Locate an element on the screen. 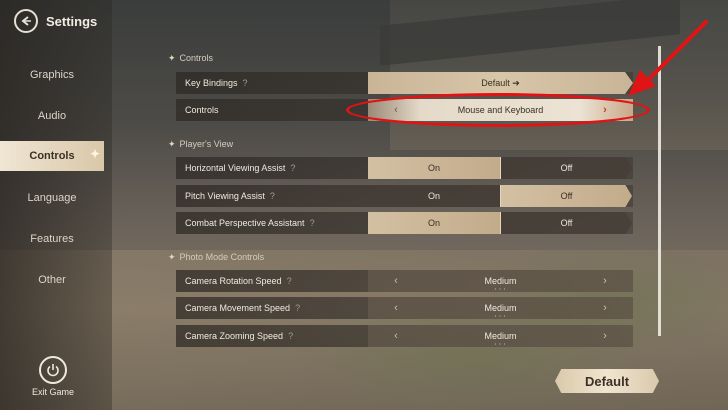 The image size is (728, 410). annotation-arrow is located at coordinates (668, 58).